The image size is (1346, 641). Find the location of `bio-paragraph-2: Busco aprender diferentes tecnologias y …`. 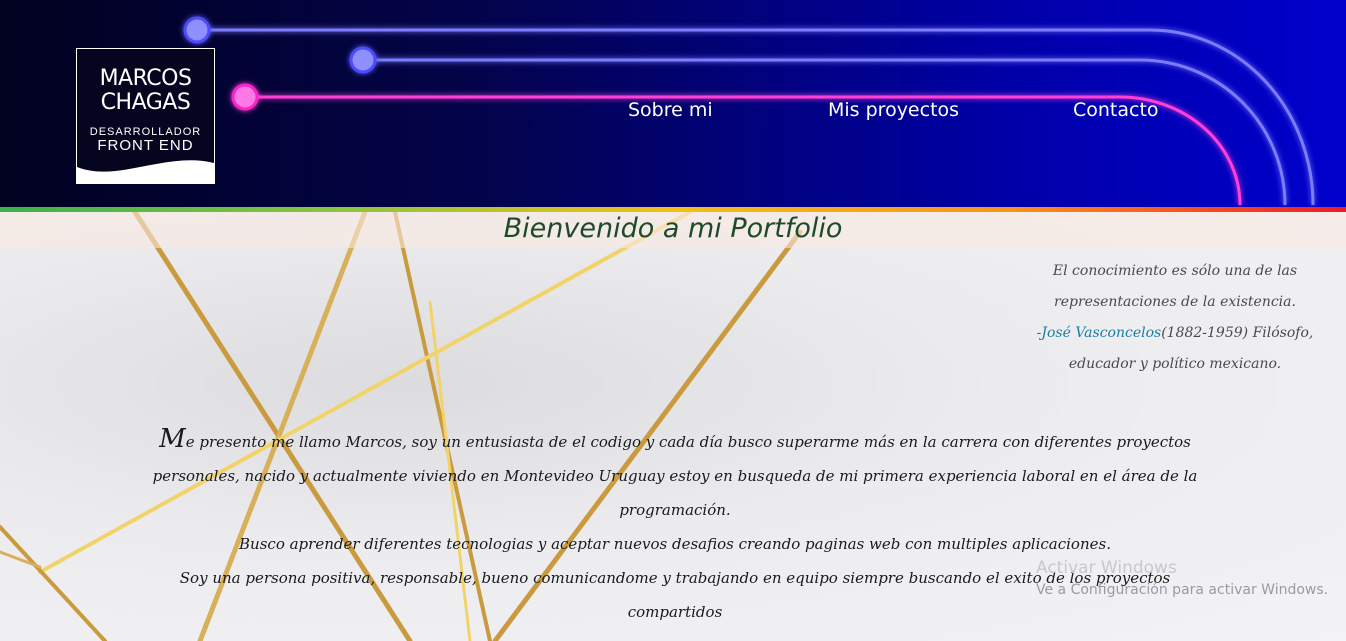

bio-paragraph-2: Busco aprender diferentes tecnologias y … is located at coordinates (675, 544).